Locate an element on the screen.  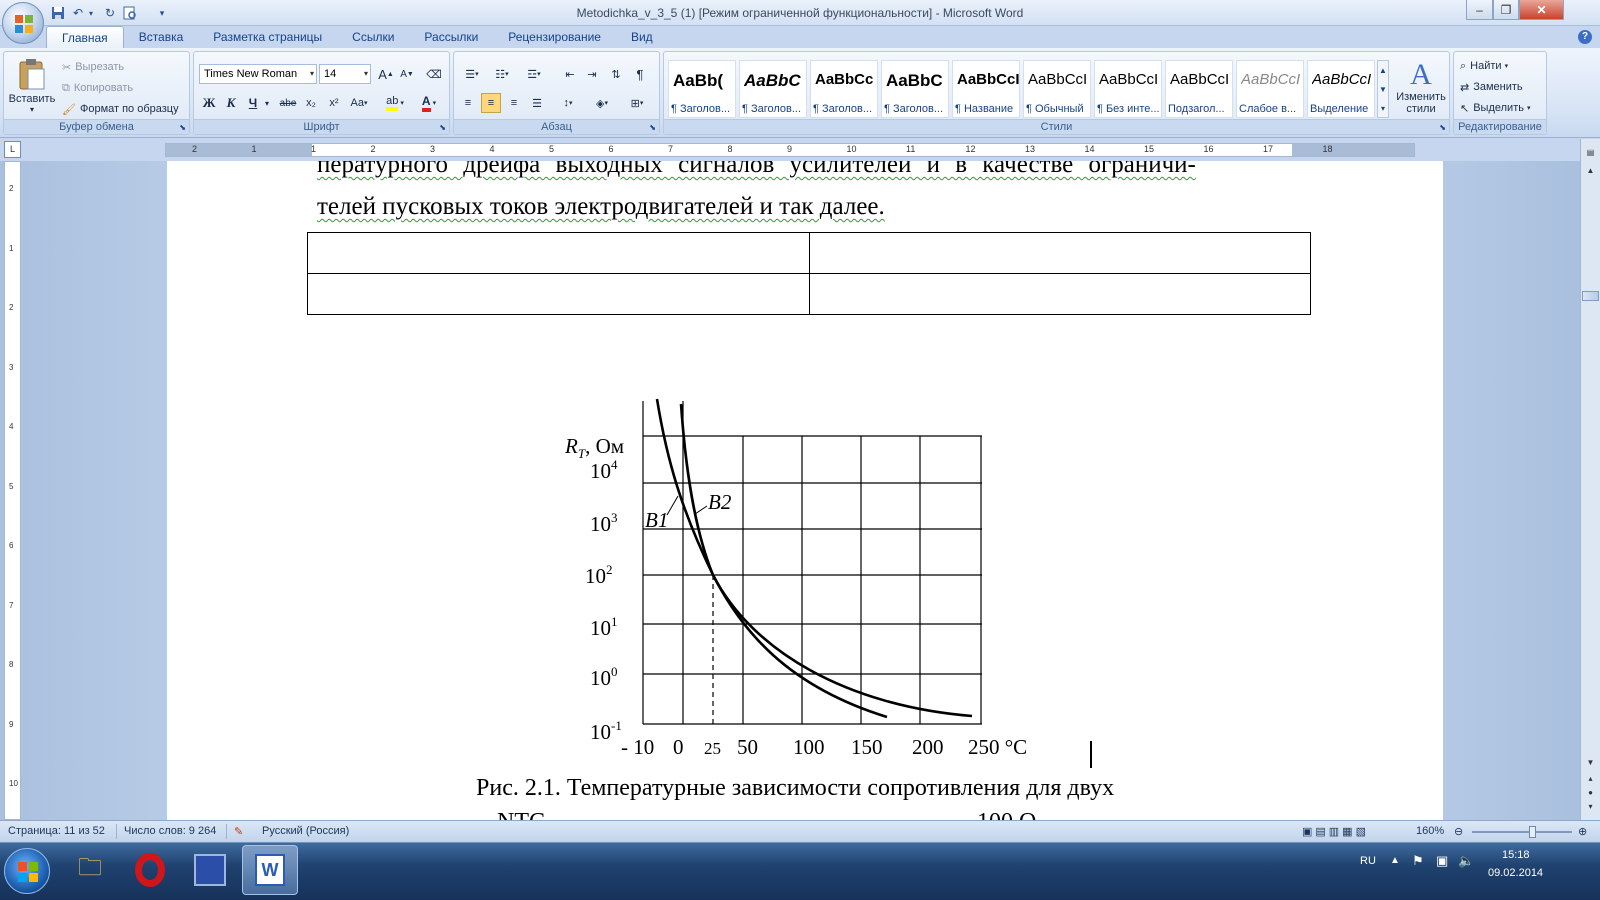
borders-button: ⊞ ▾ is located at coordinates (637, 103).